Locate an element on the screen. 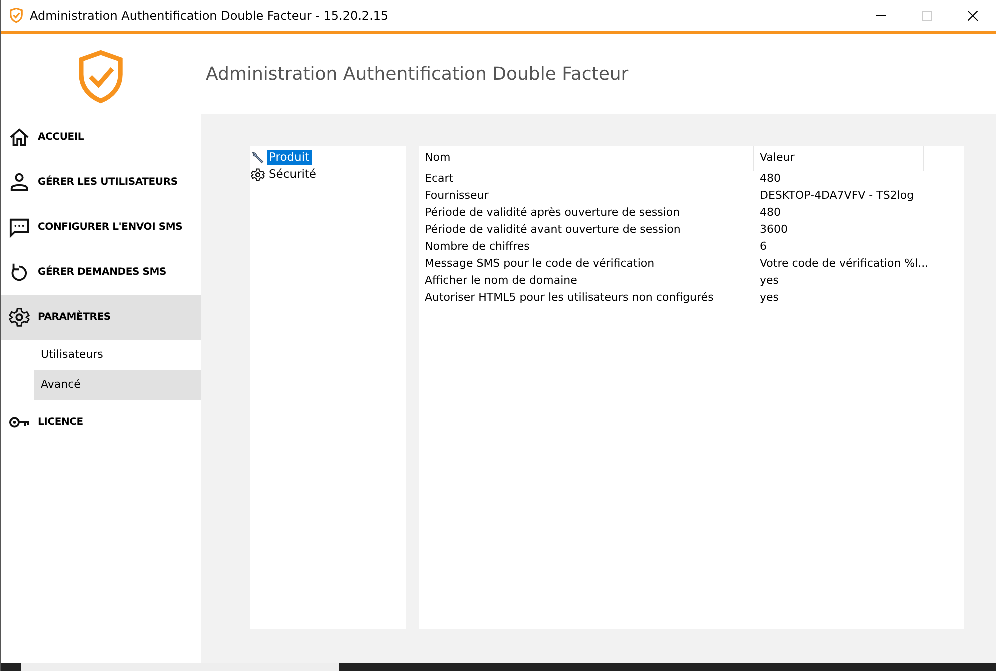 Image resolution: width=996 pixels, height=671 pixels. nav-subitem: Utilisateurs is located at coordinates (117, 355).